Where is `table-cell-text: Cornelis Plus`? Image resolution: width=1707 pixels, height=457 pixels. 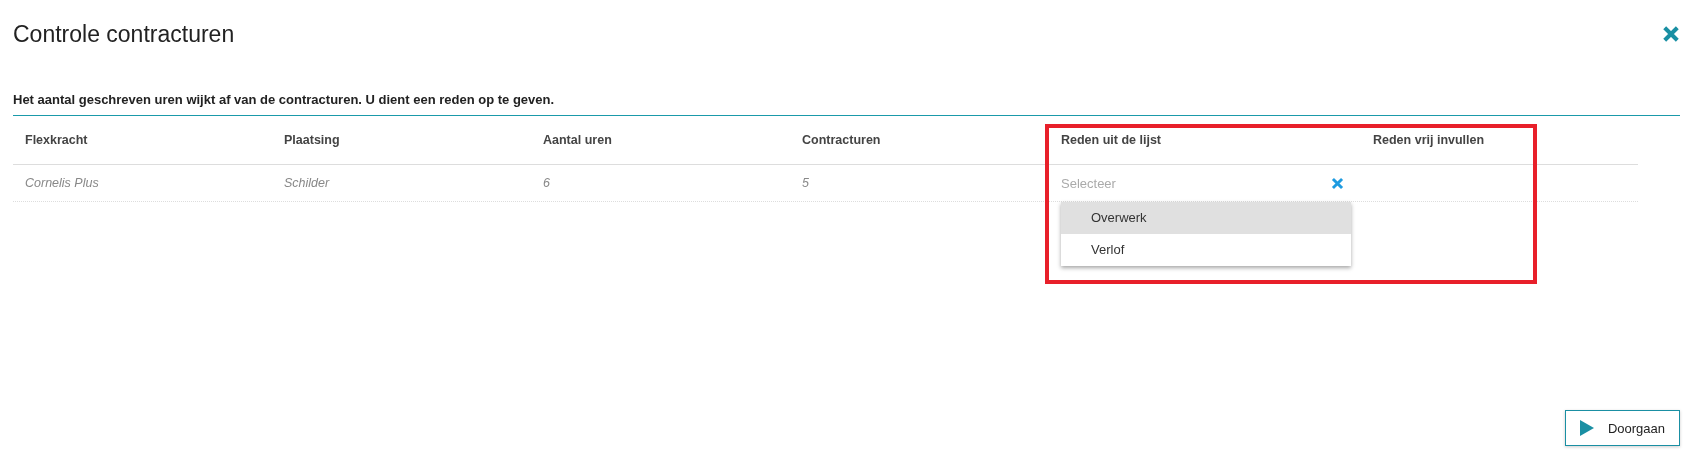
table-cell-text: Cornelis Plus is located at coordinates (62, 183).